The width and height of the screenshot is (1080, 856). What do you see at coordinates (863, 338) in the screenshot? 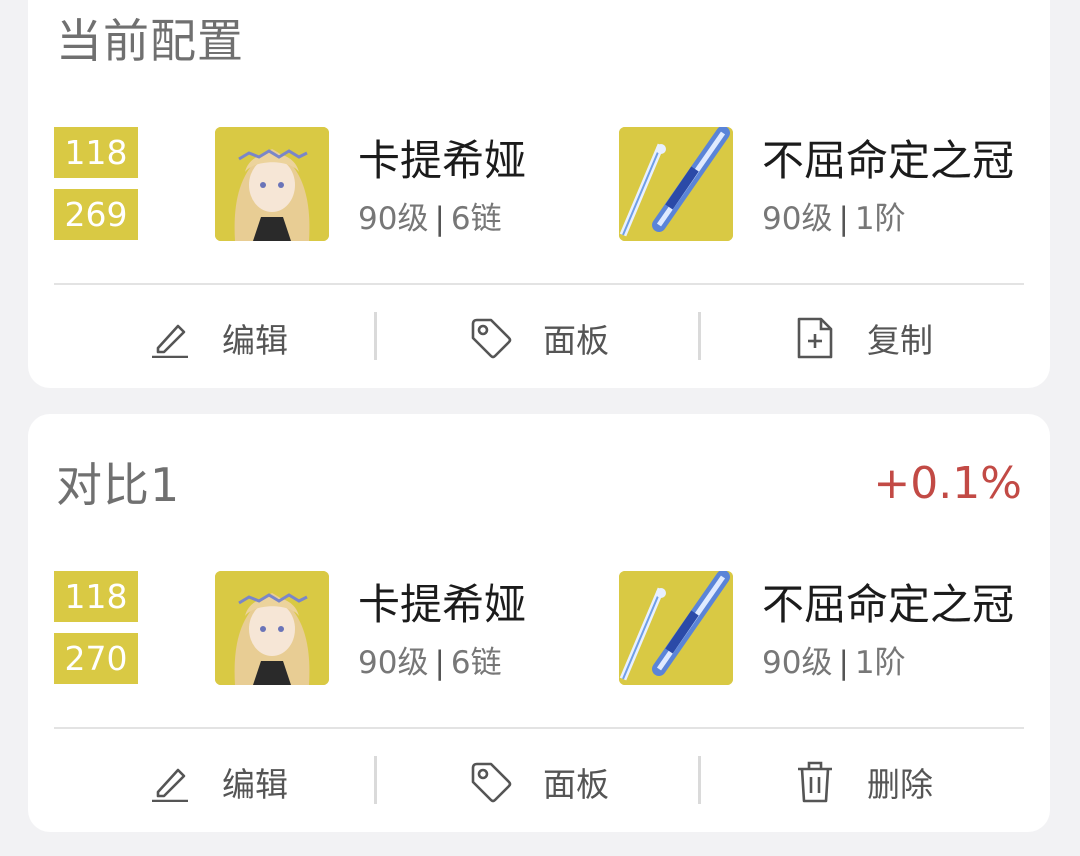
I see `copy-button: 复制` at bounding box center [863, 338].